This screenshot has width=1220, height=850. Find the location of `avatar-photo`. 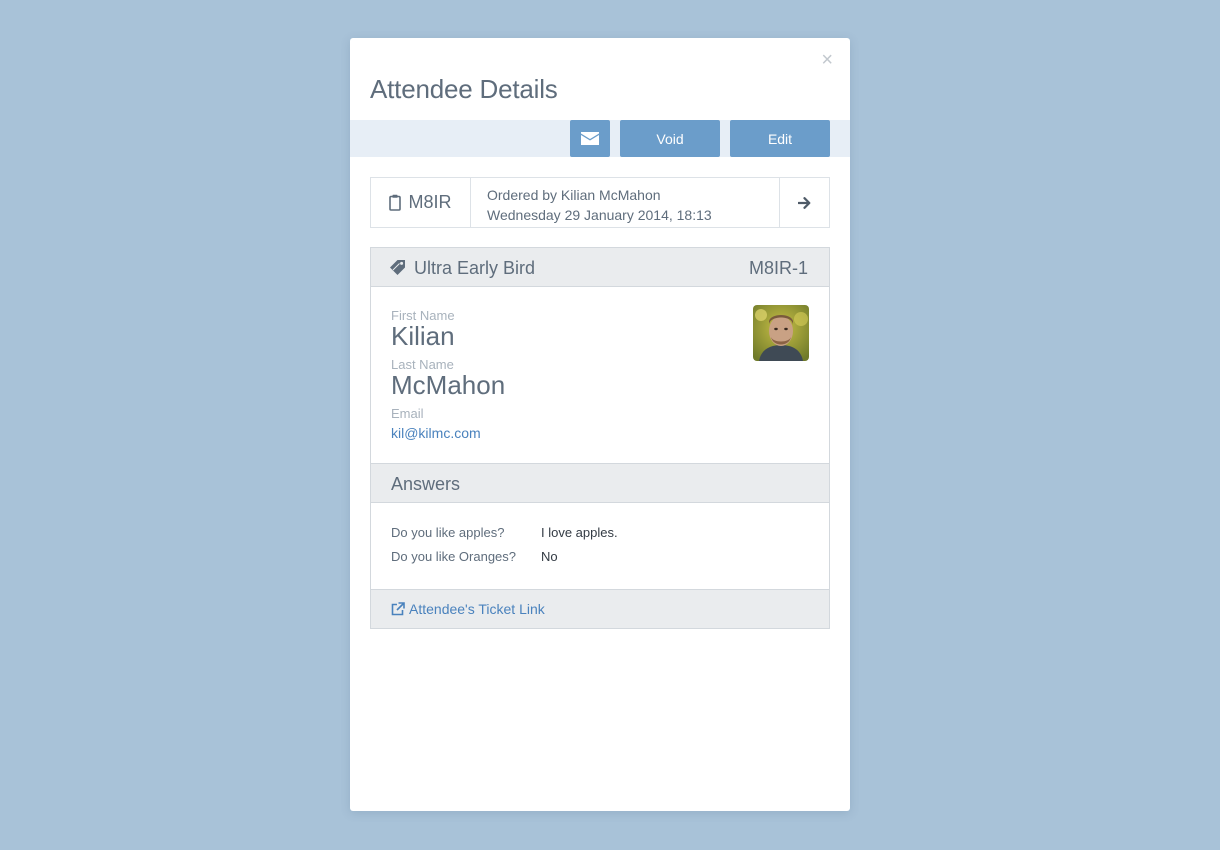

avatar-photo is located at coordinates (781, 333).